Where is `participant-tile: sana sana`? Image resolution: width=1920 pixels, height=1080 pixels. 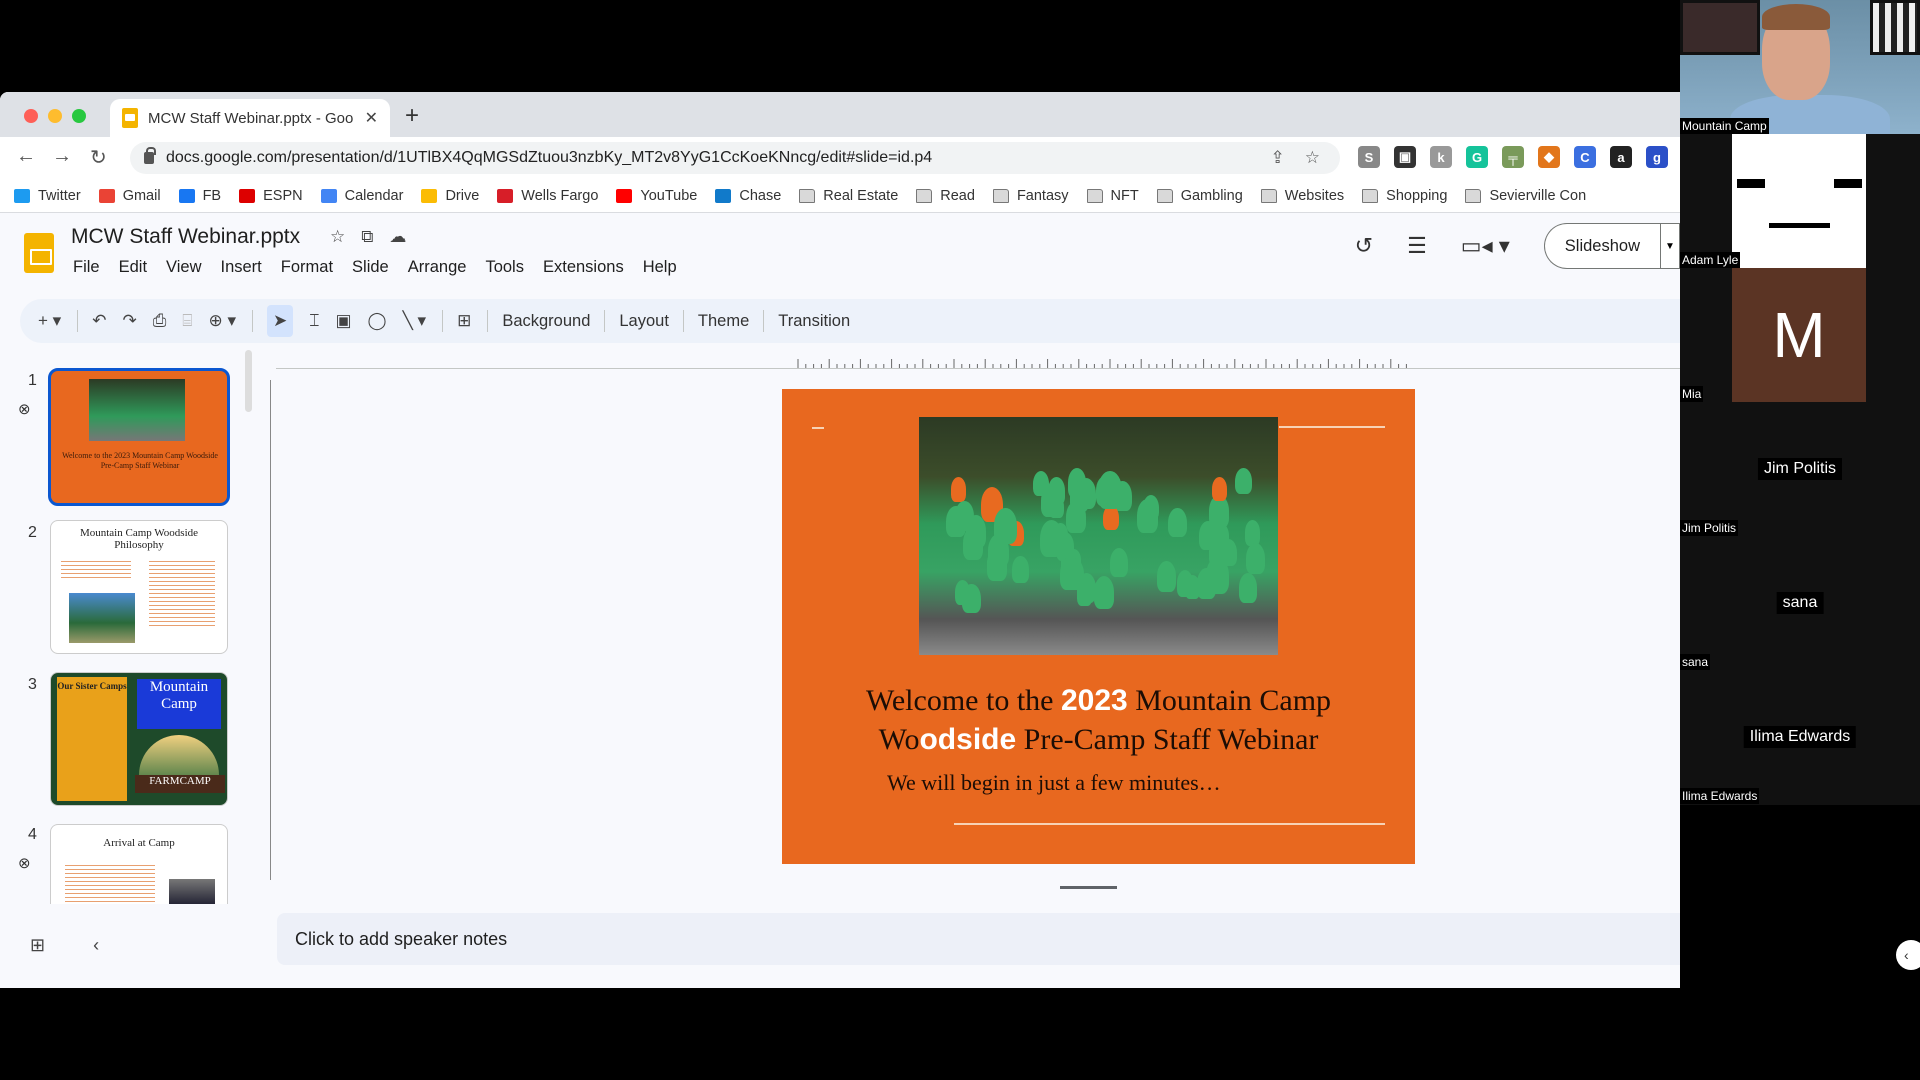
participant-tile: sana sana is located at coordinates (1800, 603).